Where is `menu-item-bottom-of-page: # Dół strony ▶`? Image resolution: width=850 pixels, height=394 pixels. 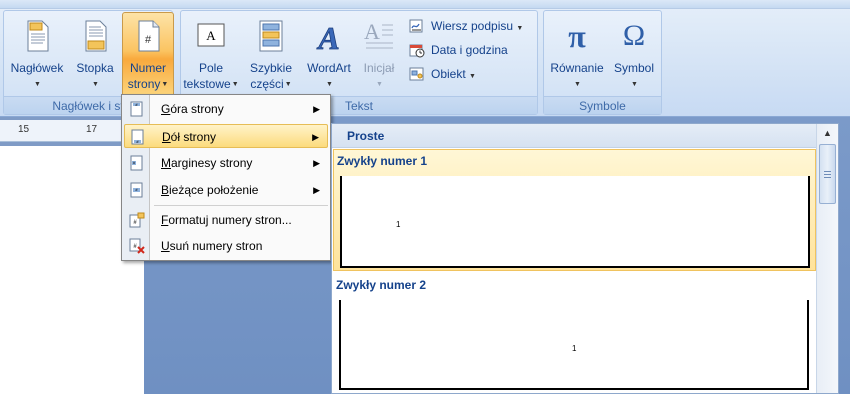
menu-item-bottom-of-page: # Dół strony ▶ is located at coordinates (226, 136).